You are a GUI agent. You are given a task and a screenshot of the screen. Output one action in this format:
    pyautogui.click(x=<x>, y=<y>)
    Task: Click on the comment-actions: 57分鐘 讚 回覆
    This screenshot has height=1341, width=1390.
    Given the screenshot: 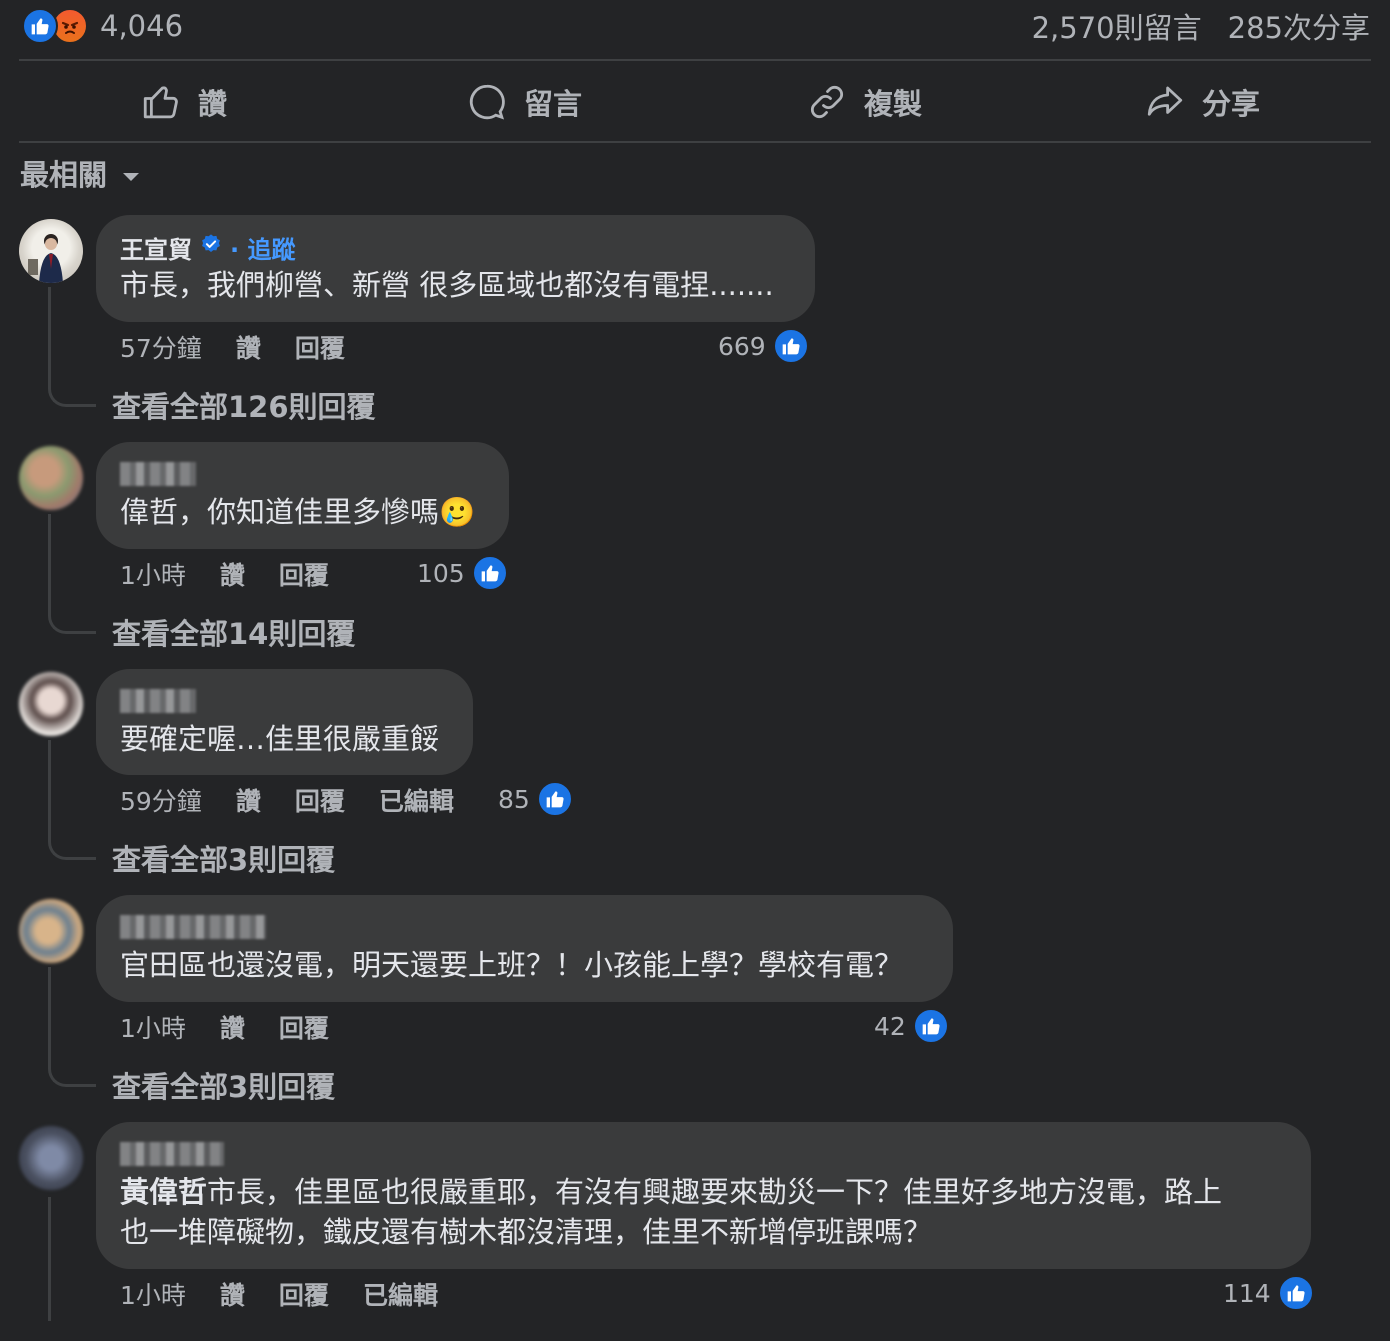 What is the action you would take?
    pyautogui.click(x=249, y=347)
    